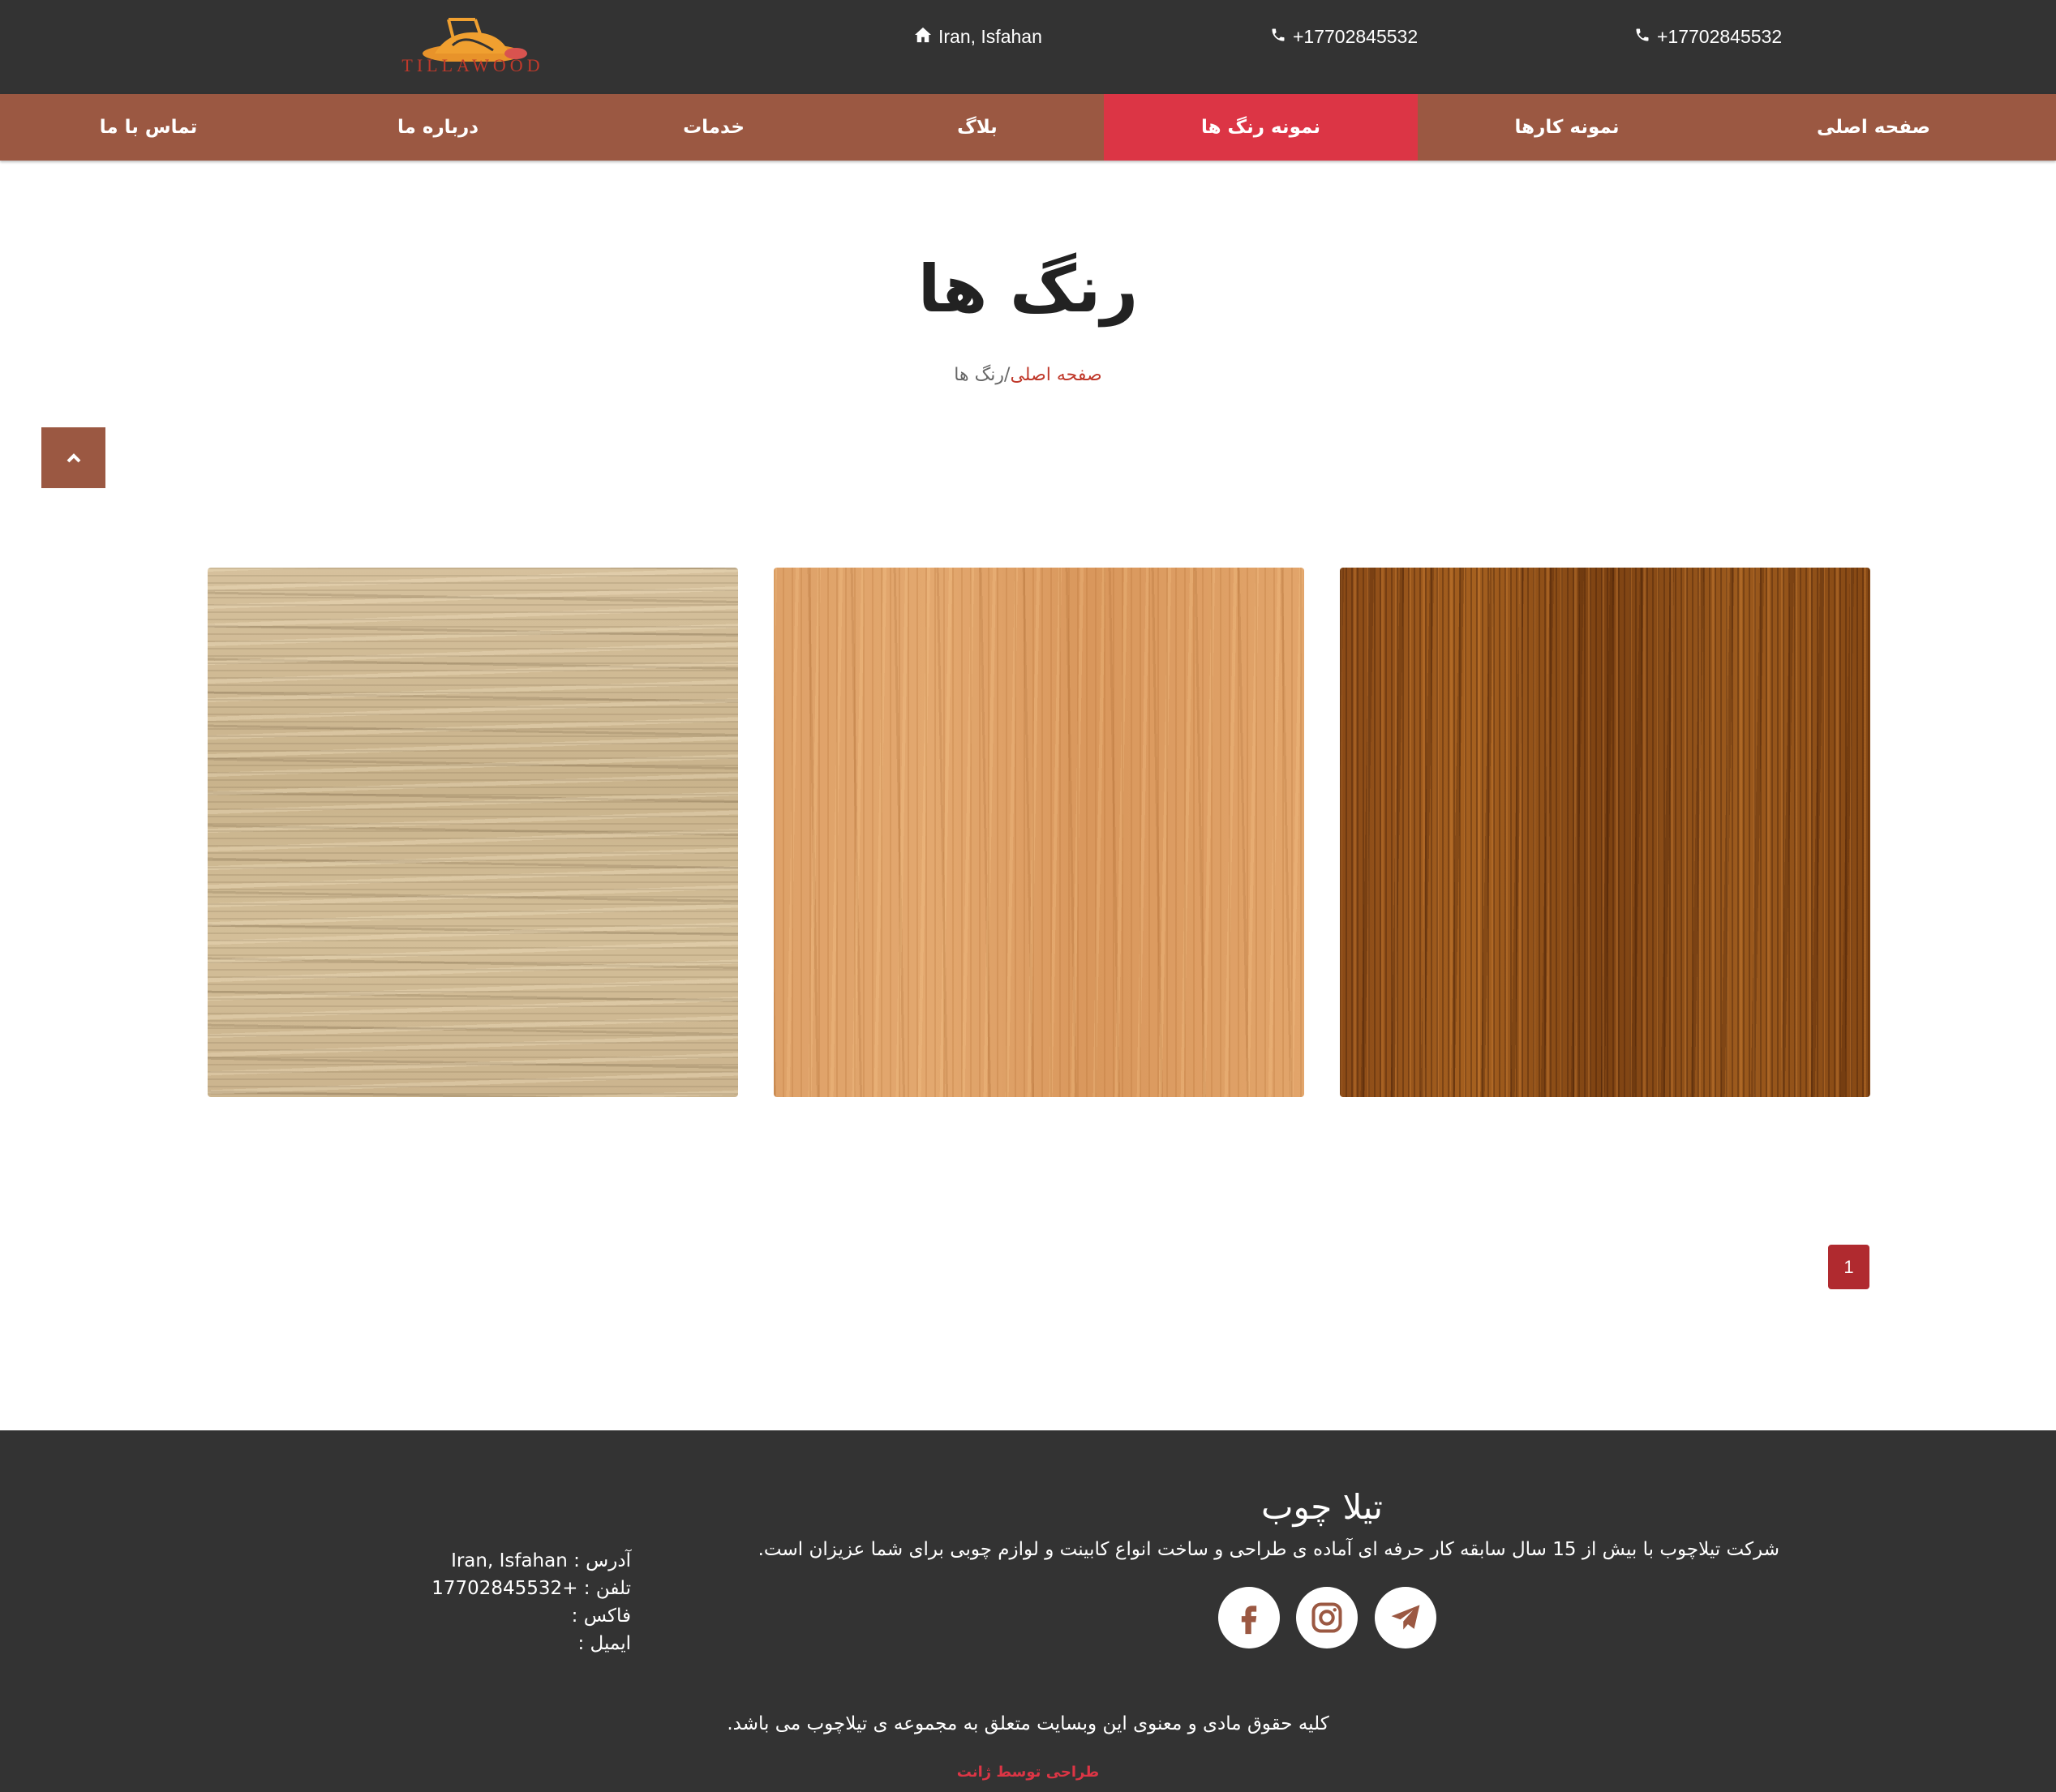 This screenshot has width=2056, height=1792. I want to click on nav-item-blog: بلاگ, so click(977, 127).